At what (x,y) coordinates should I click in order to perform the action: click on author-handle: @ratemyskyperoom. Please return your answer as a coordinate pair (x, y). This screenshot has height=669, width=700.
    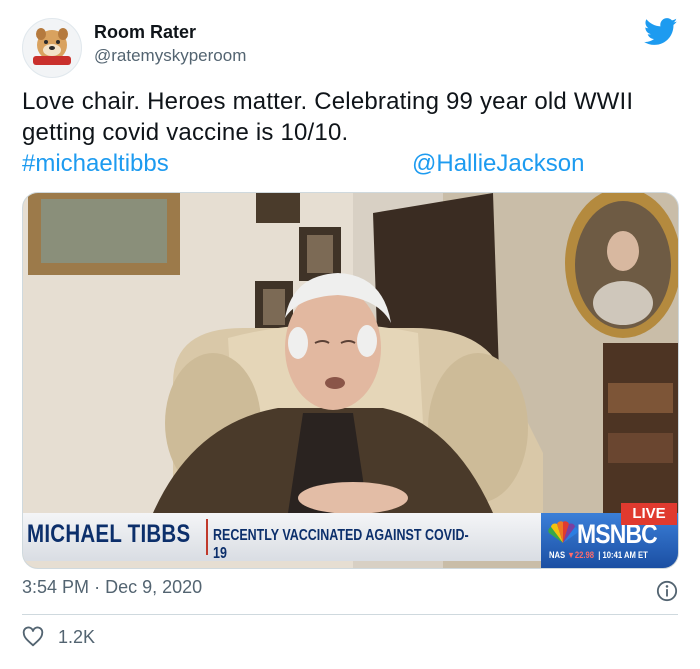
    Looking at the image, I should click on (170, 56).